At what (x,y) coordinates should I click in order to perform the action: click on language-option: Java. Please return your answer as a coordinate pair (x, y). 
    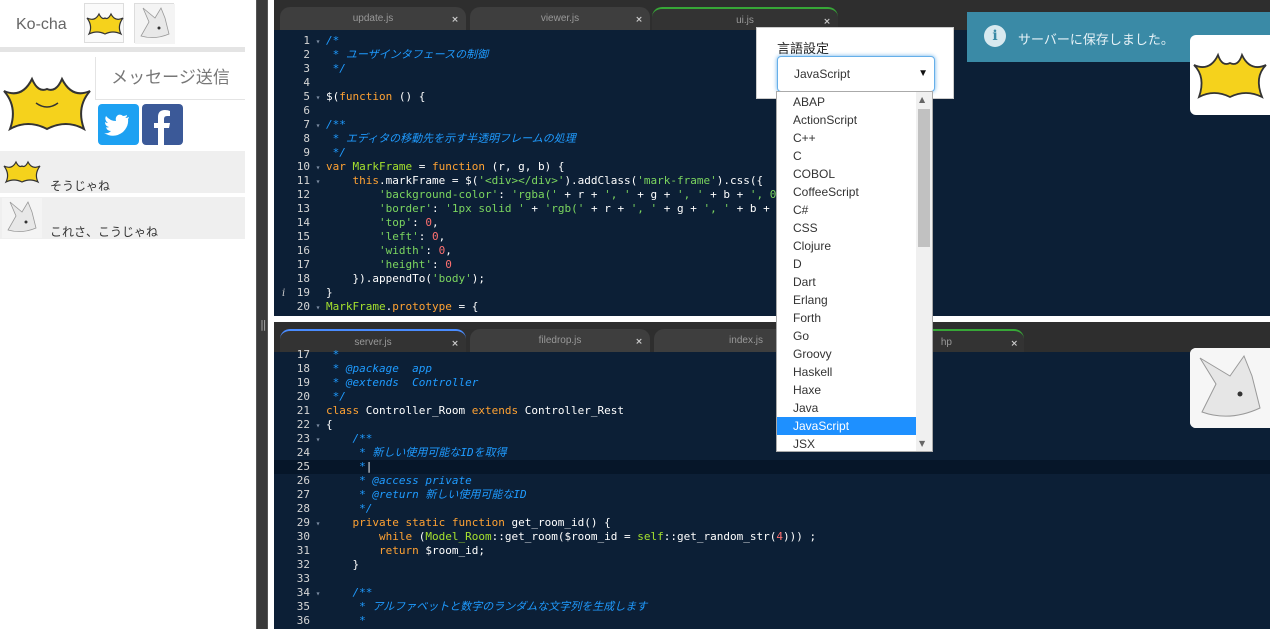
    Looking at the image, I should click on (846, 408).